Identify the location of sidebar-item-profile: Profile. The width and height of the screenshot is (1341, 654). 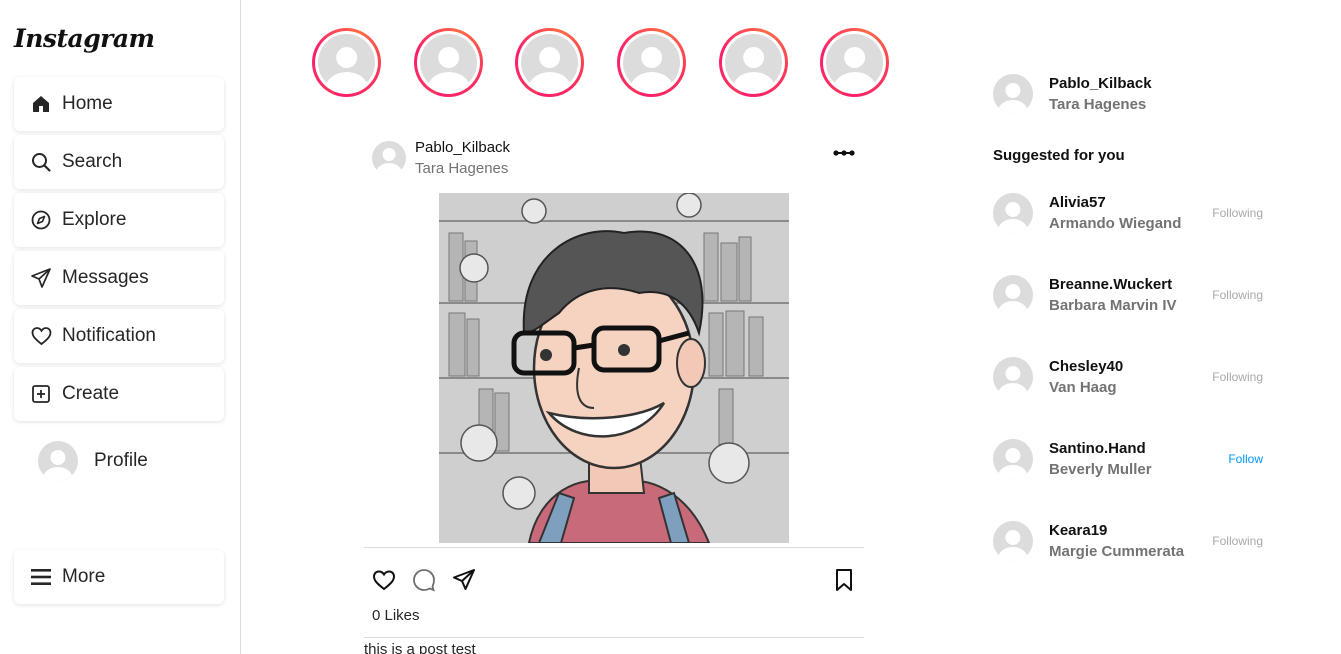
(93, 461).